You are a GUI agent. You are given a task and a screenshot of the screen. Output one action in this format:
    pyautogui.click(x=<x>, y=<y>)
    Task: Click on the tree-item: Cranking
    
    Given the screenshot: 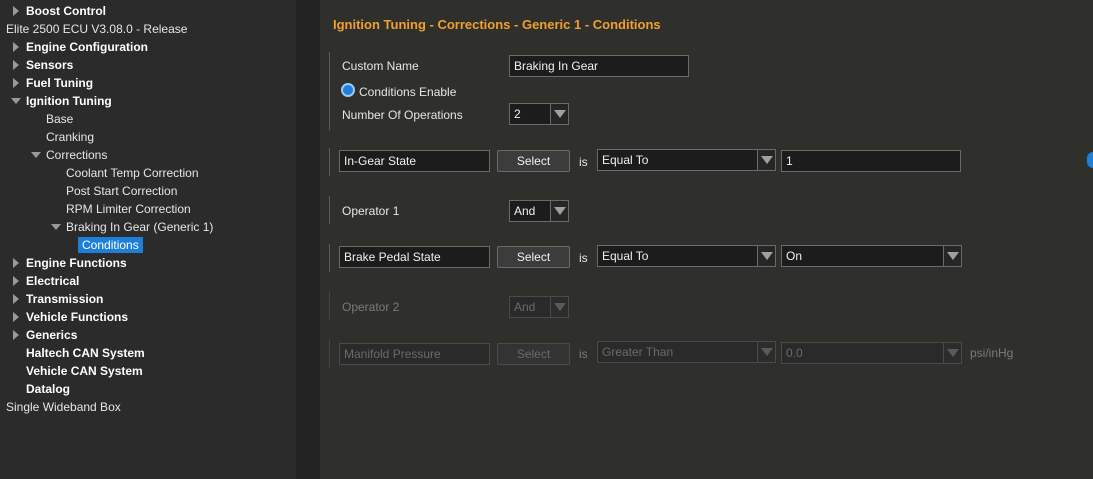 What is the action you would take?
    pyautogui.click(x=148, y=137)
    